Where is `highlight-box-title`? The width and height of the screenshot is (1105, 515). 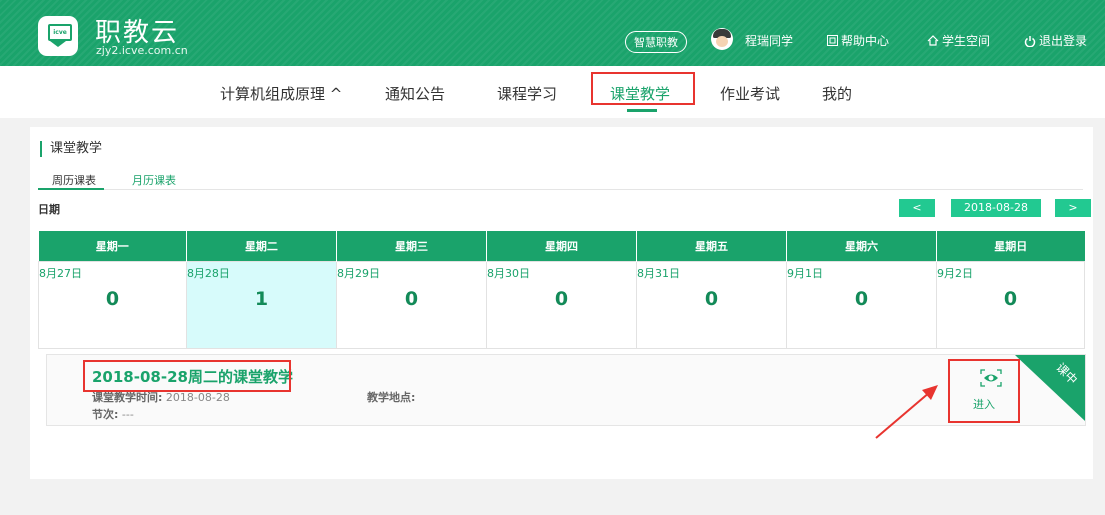 highlight-box-title is located at coordinates (187, 376).